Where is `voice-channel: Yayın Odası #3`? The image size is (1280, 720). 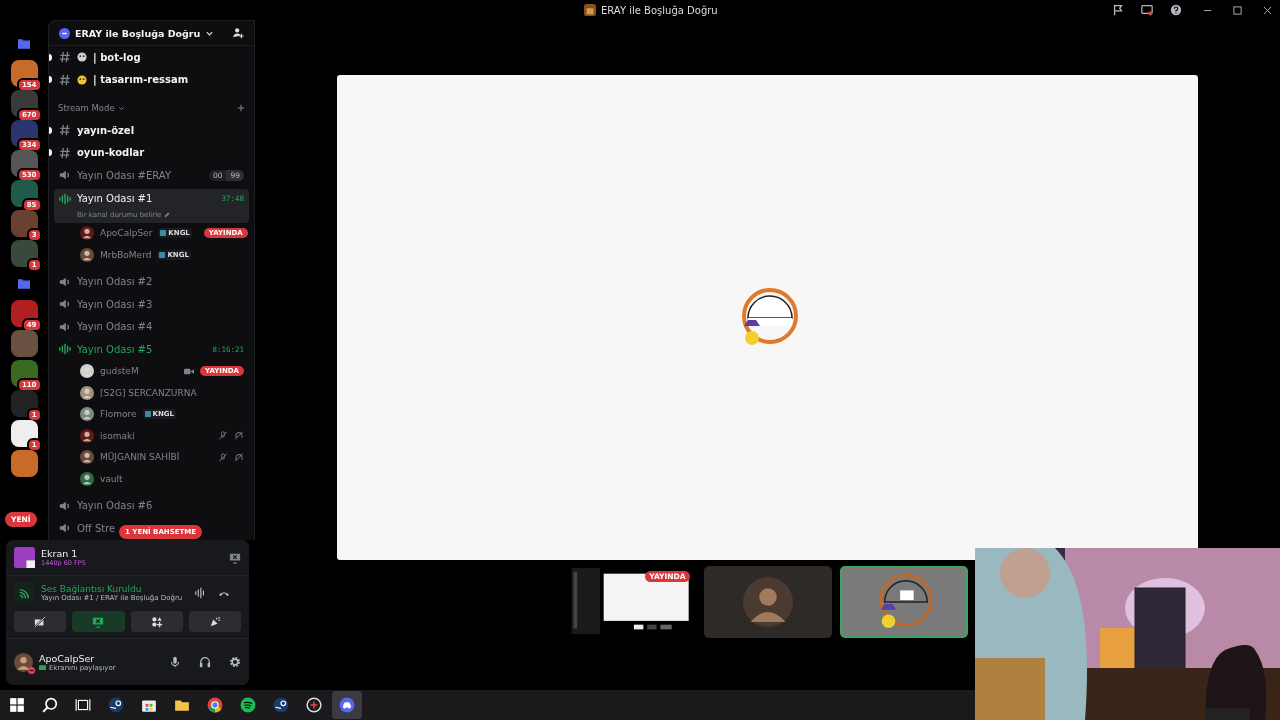
voice-channel: Yayın Odası #3 is located at coordinates (106, 304).